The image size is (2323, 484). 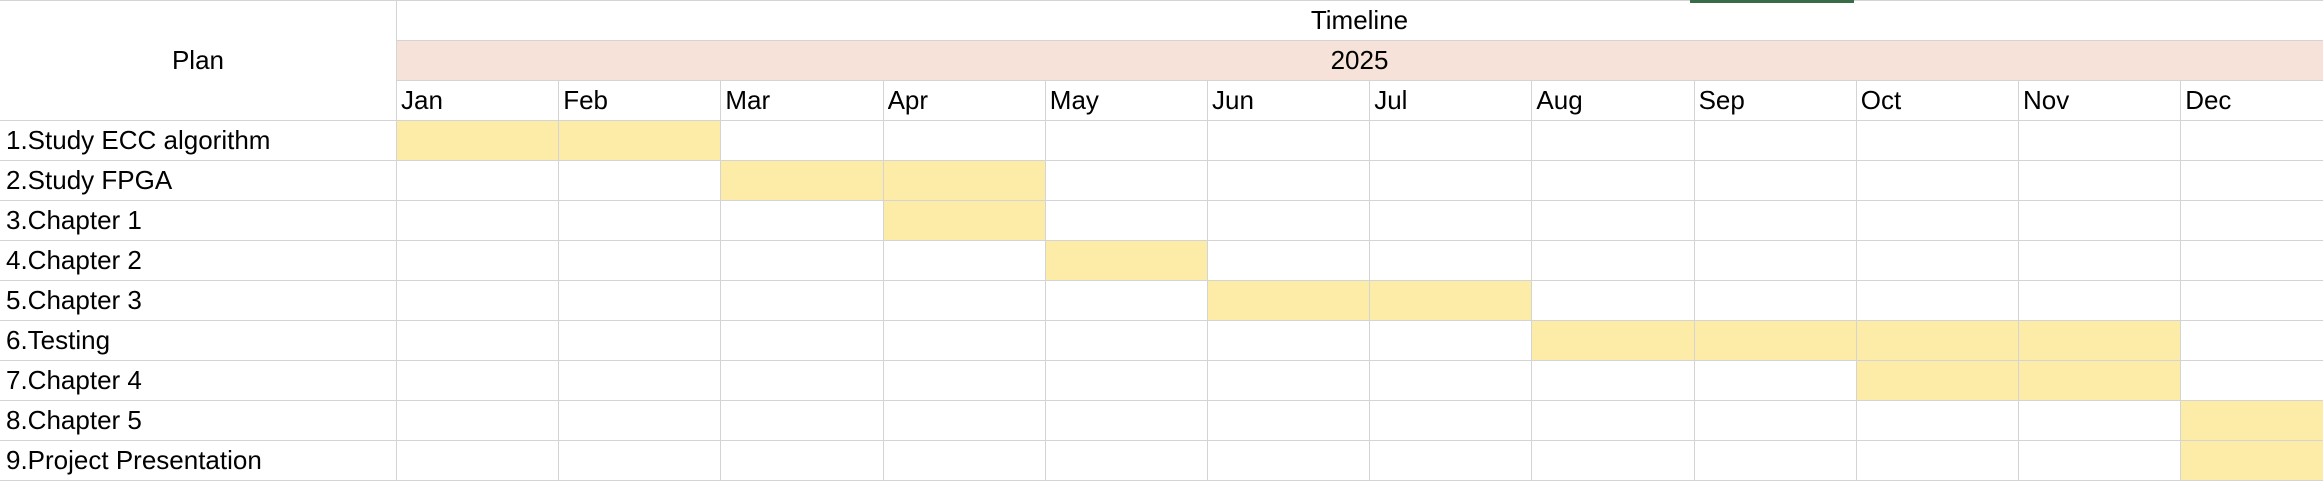 What do you see at coordinates (2046, 100) in the screenshot?
I see `month-label: Nov` at bounding box center [2046, 100].